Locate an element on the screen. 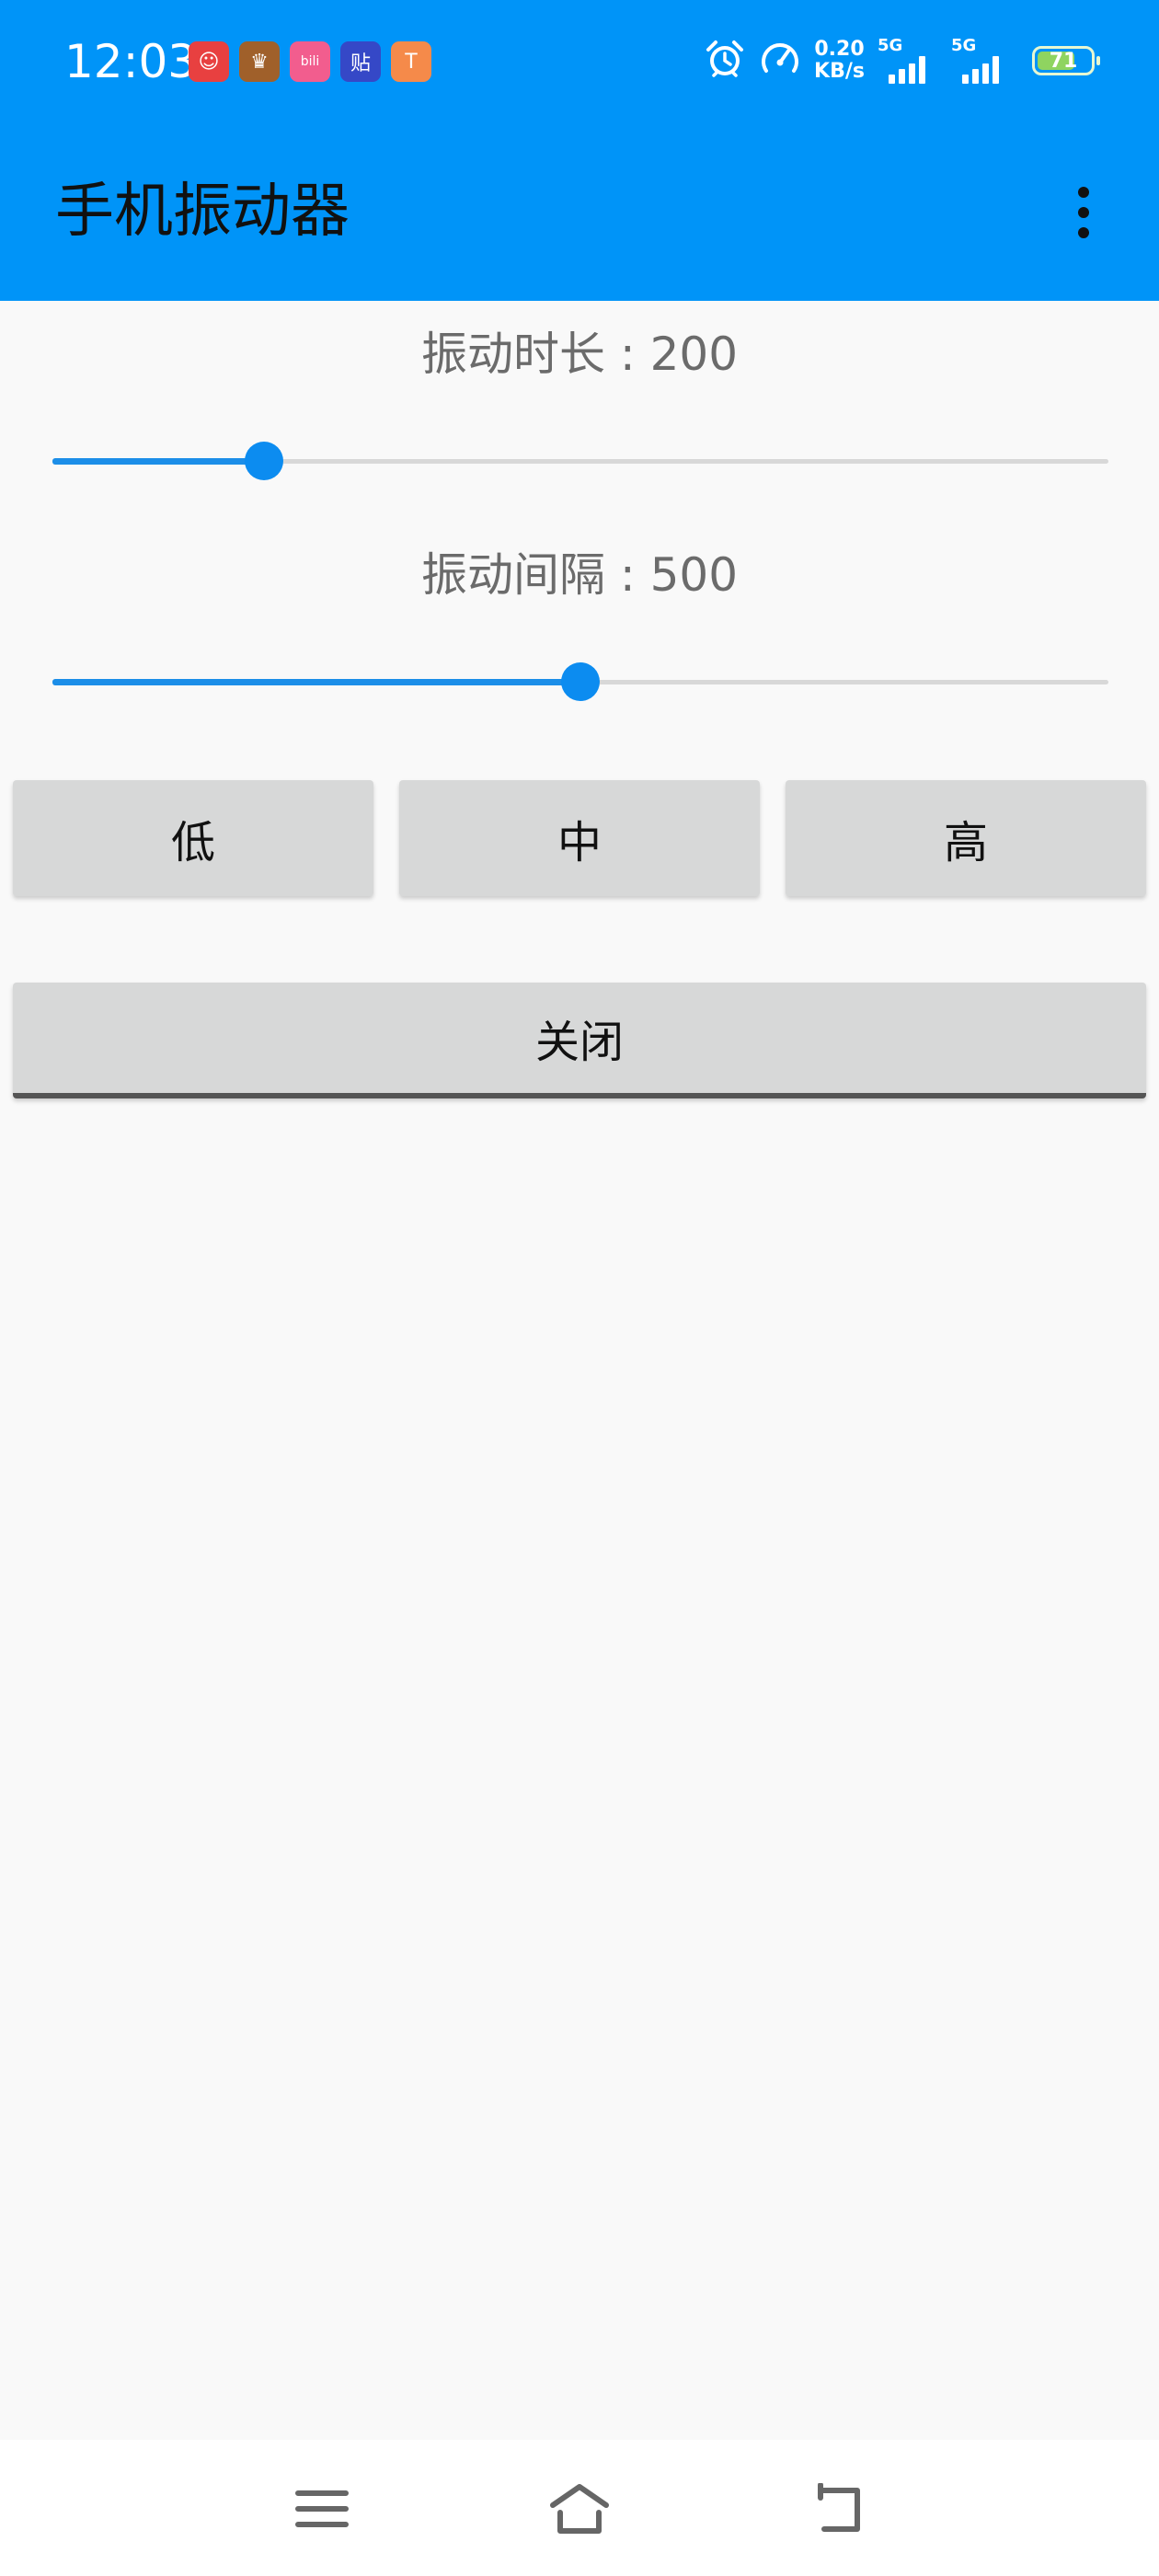 The height and width of the screenshot is (2576, 1159). home-icon is located at coordinates (579, 2509).